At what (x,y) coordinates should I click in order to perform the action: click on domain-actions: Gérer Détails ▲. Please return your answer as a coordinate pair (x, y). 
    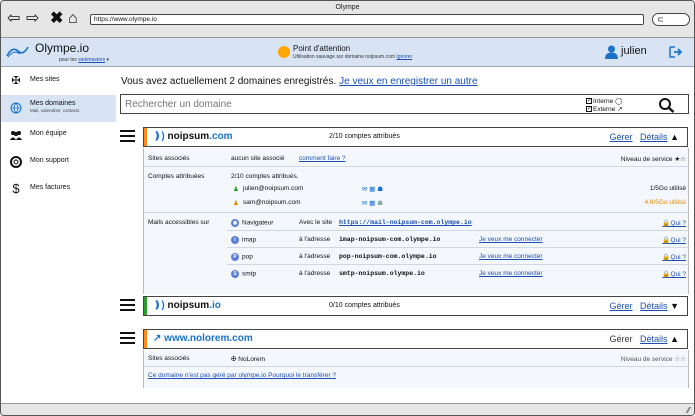
    Looking at the image, I should click on (644, 137).